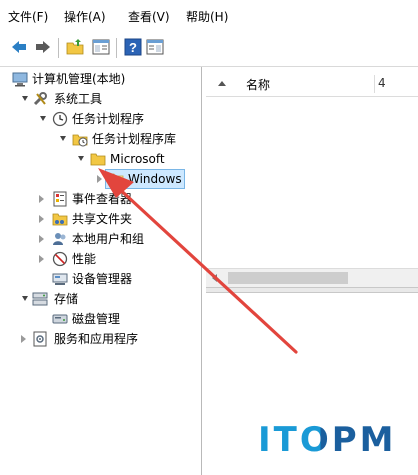 The width and height of the screenshot is (418, 475). I want to click on back-arrow-icon, so click(19, 47).